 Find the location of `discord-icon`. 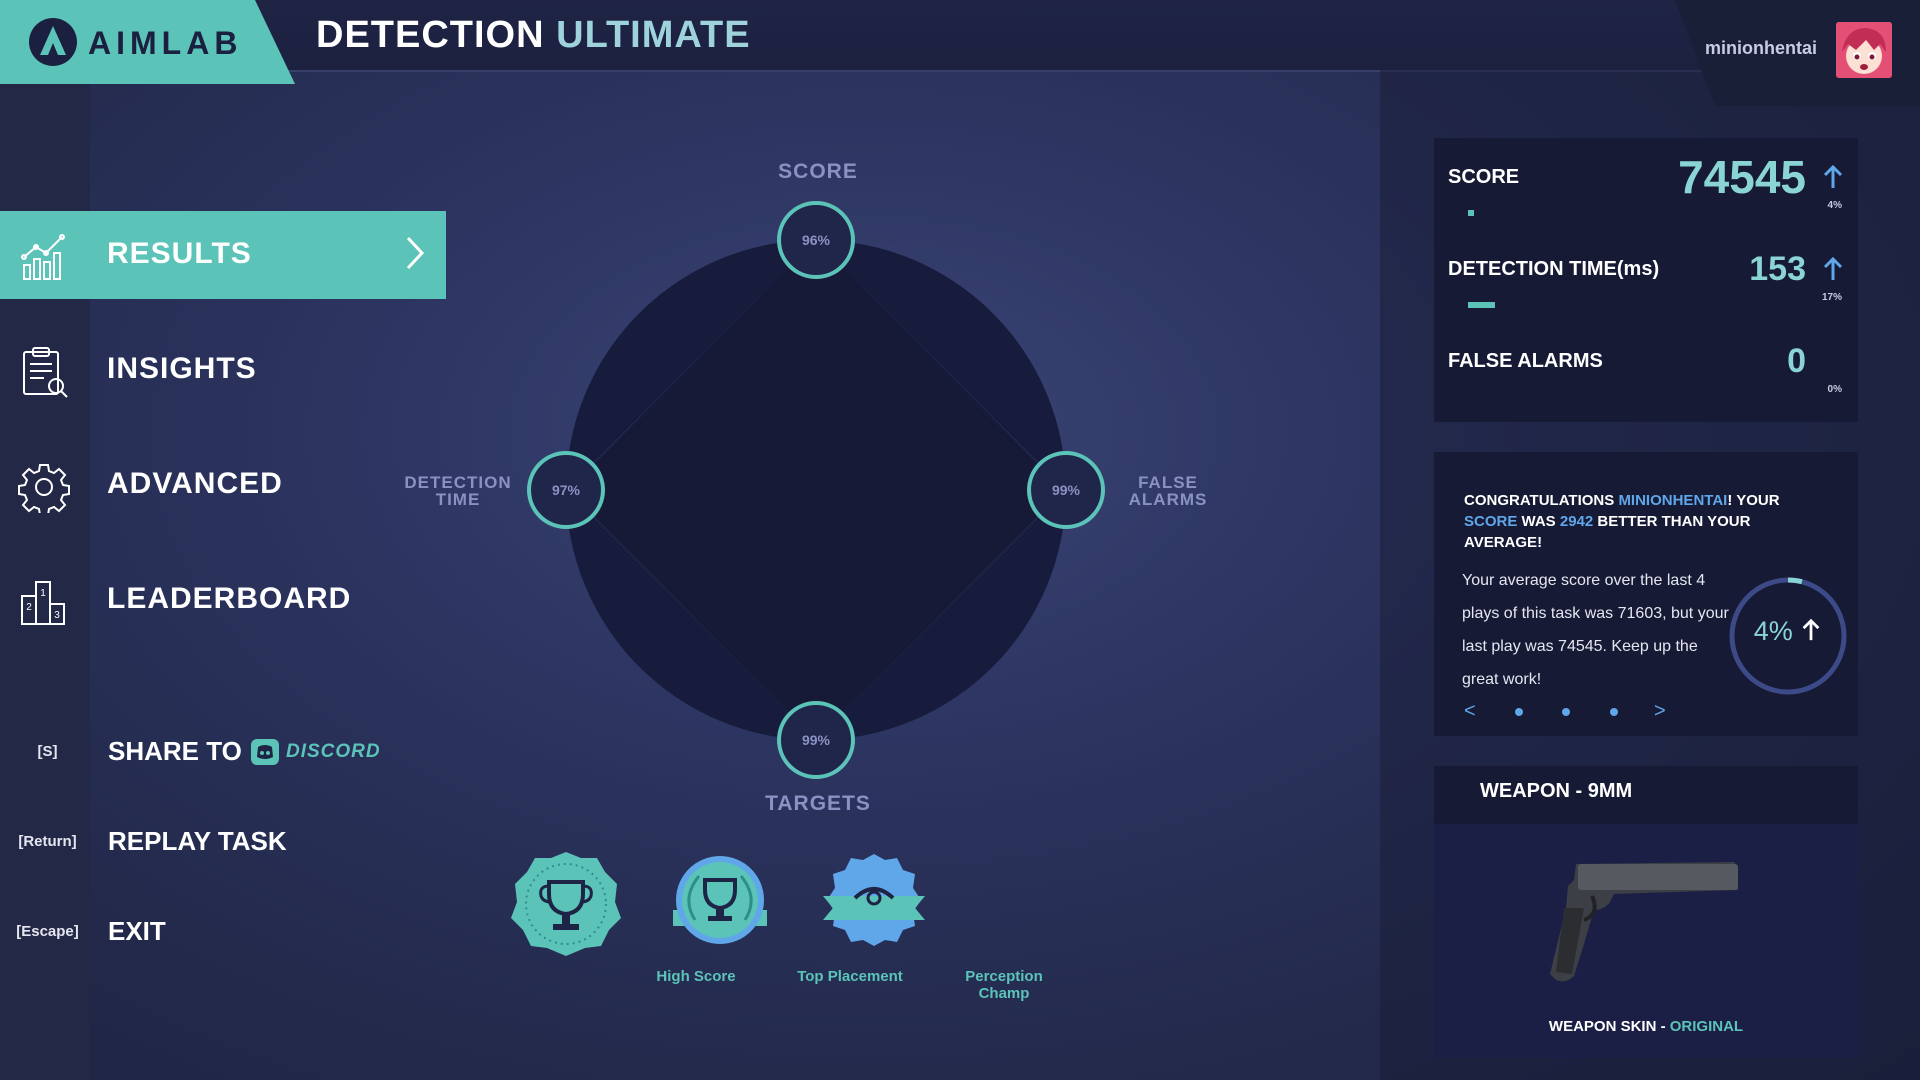

discord-icon is located at coordinates (265, 752).